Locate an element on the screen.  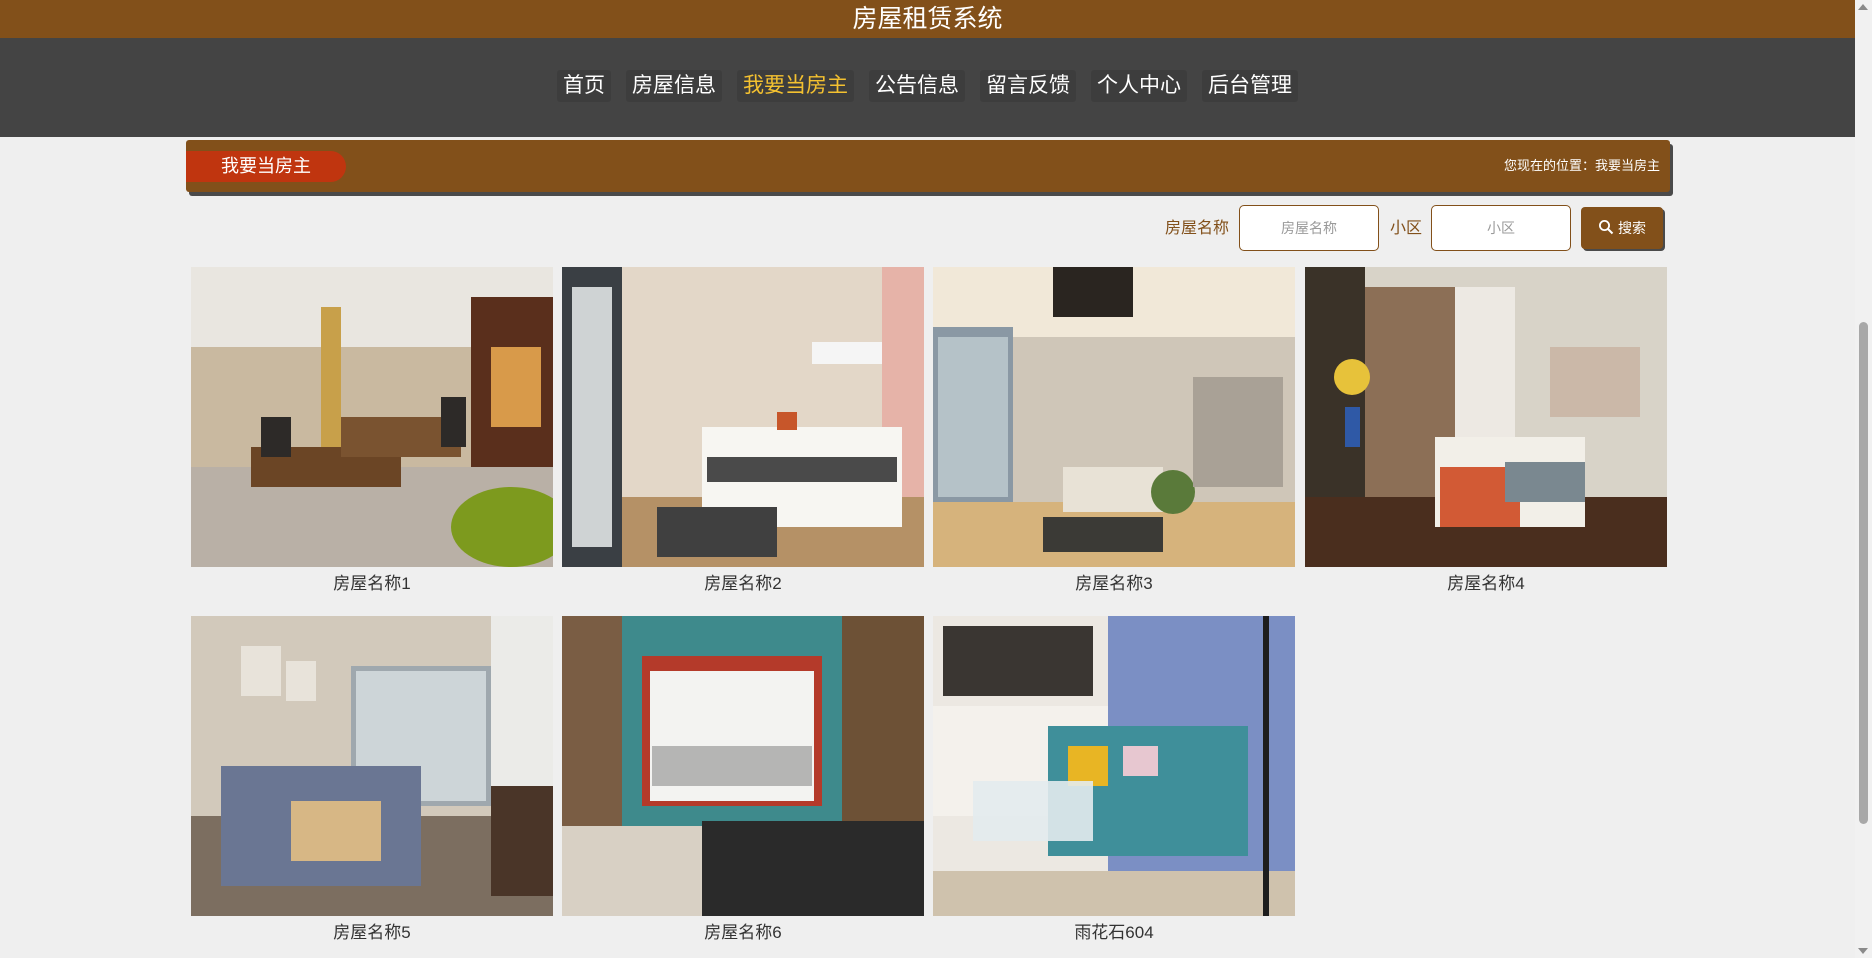
nav-feedback: 留言反馈 is located at coordinates (1028, 86).